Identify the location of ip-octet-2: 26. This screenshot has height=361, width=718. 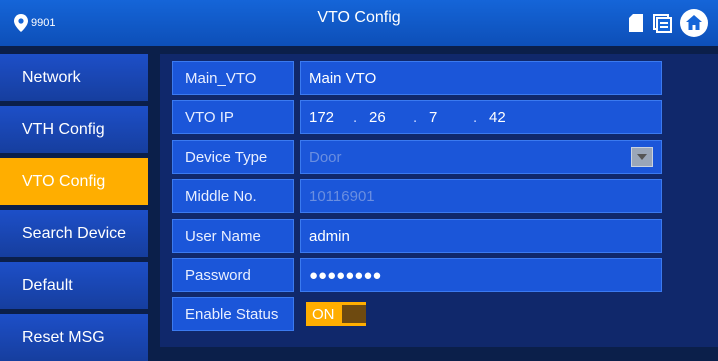
(391, 117).